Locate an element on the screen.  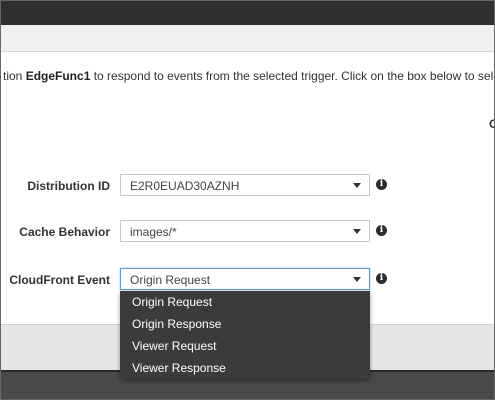
option-viewer-response: Viewer Response is located at coordinates (245, 368).